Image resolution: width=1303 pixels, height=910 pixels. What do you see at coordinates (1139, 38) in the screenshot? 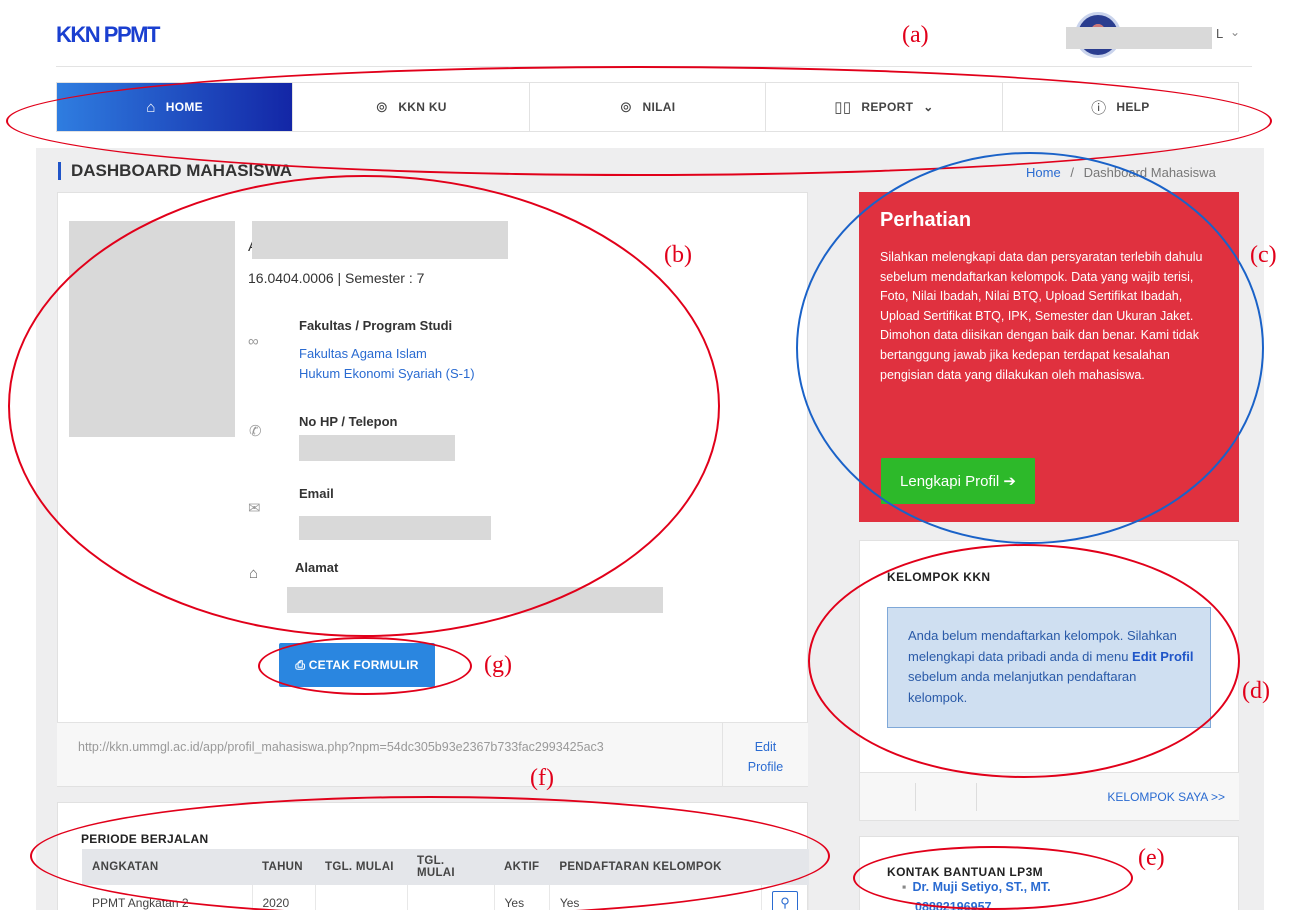
I see `user-name-redacted` at bounding box center [1139, 38].